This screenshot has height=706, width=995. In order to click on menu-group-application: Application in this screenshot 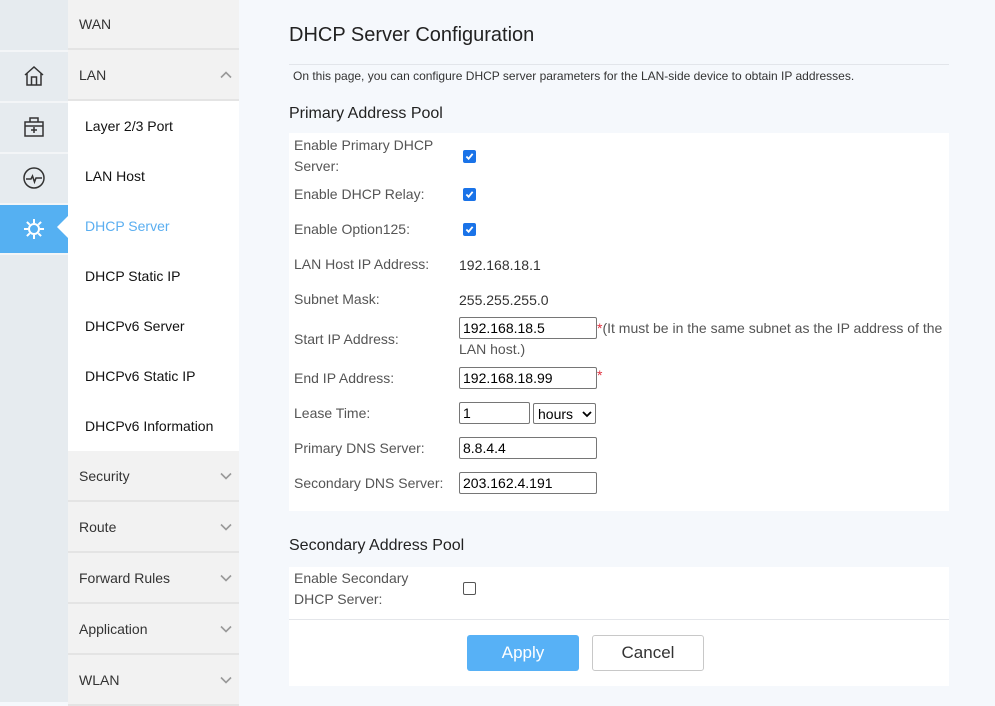, I will do `click(153, 629)`.